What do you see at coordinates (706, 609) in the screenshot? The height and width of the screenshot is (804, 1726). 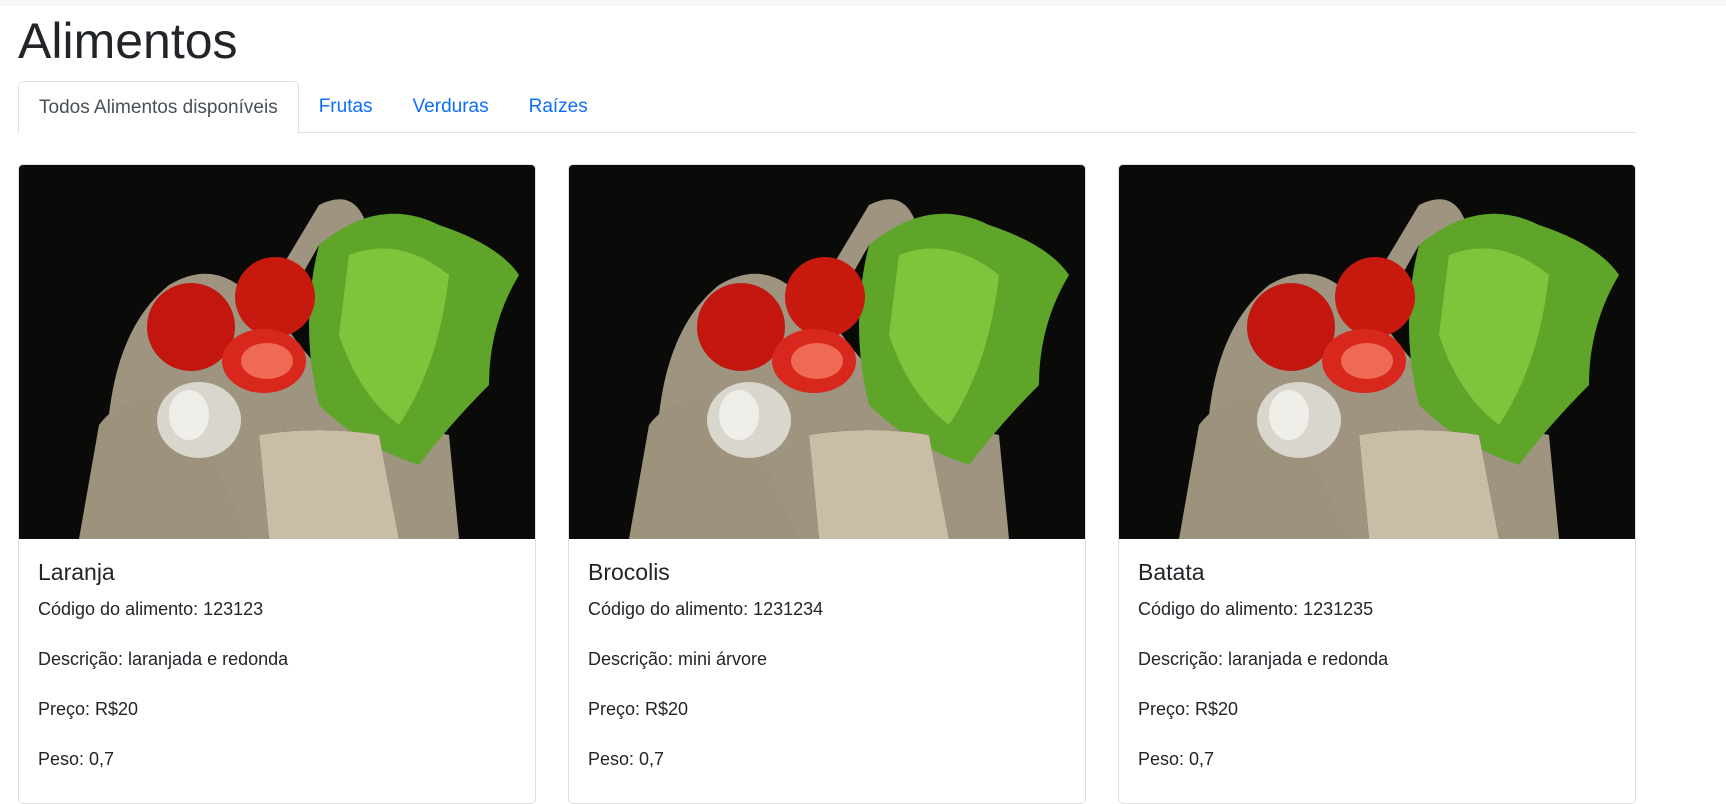 I see `food-code: Código do alimento: 1231234` at bounding box center [706, 609].